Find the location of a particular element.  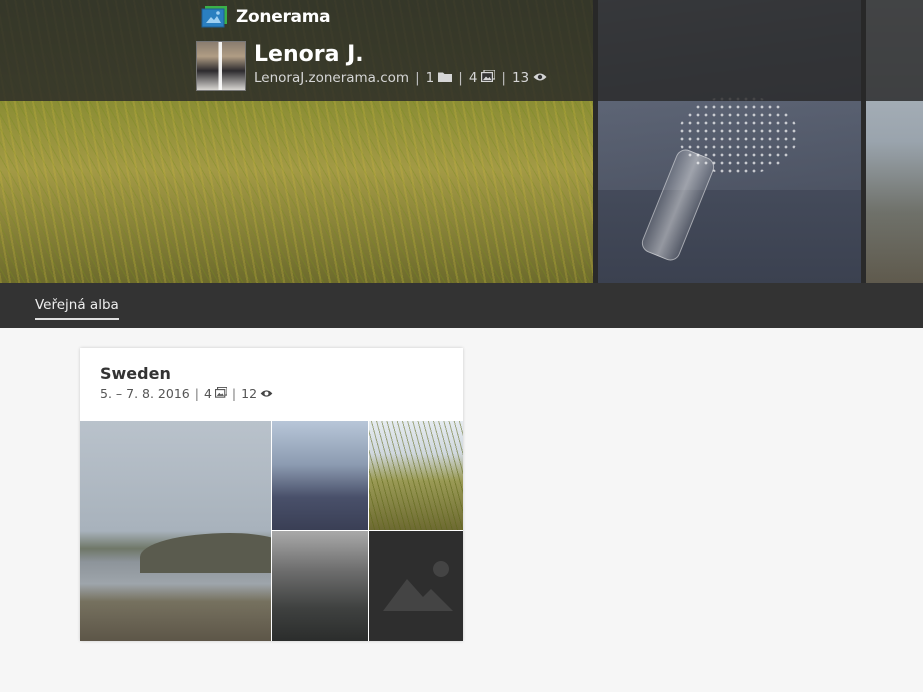

album-meta: 5. – 7. 8. 2016 | 4 | 12 is located at coordinates (186, 393).